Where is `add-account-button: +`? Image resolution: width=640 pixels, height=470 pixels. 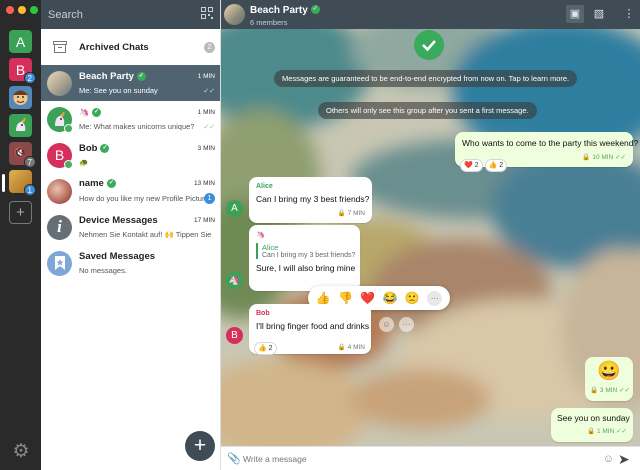 add-account-button: + is located at coordinates (20, 212).